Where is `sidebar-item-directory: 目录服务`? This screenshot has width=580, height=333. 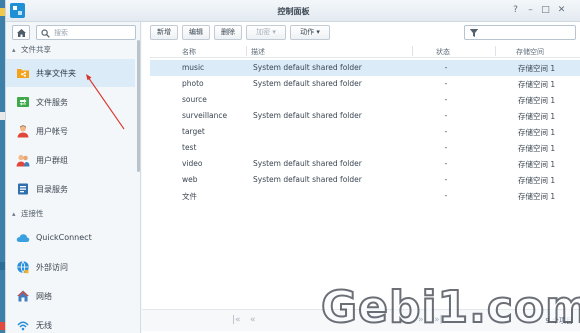 sidebar-item-directory: 目录服务 is located at coordinates (70, 189).